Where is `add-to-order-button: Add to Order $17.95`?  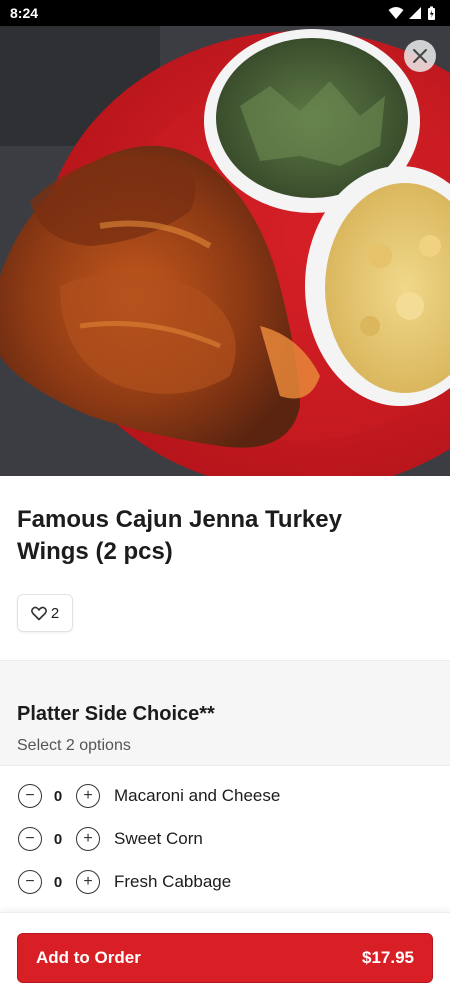
add-to-order-button: Add to Order $17.95 is located at coordinates (225, 958).